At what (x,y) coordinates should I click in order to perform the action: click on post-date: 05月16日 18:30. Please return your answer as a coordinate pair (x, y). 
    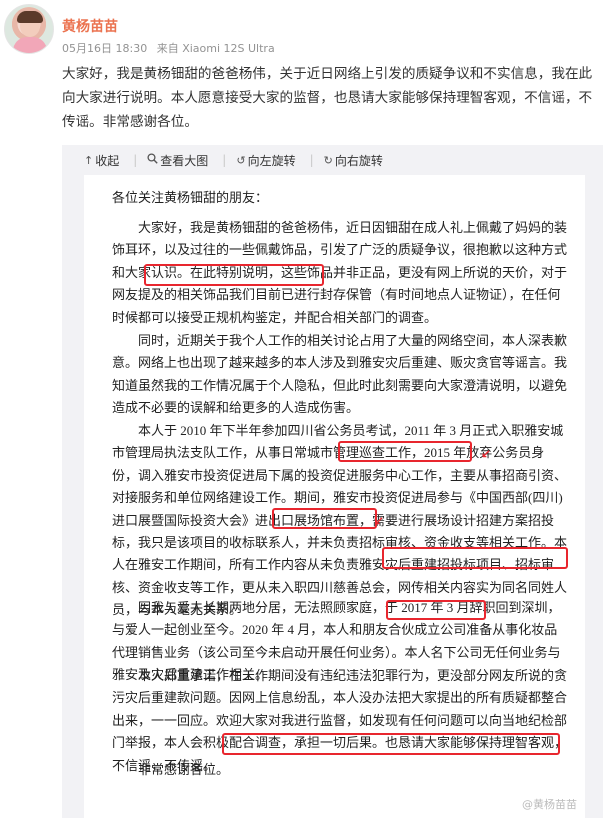
    Looking at the image, I should click on (104, 48).